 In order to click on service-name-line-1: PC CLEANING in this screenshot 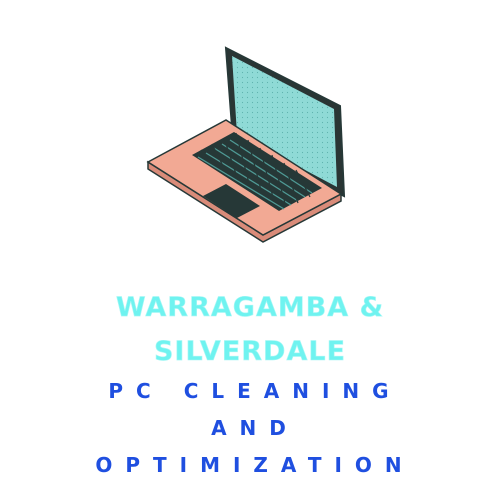, I will do `click(255, 391)`.